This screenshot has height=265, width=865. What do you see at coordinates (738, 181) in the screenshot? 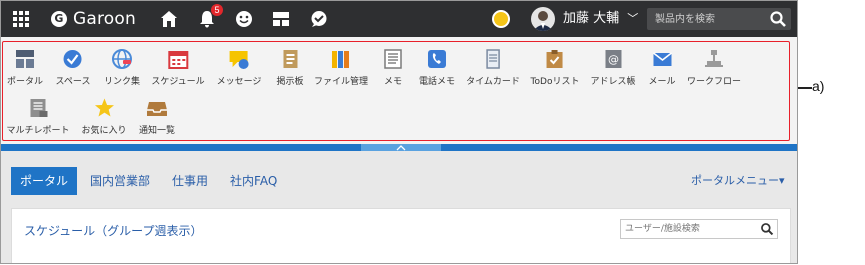
I see `portal-menu-link: ポータルメニュー▾` at bounding box center [738, 181].